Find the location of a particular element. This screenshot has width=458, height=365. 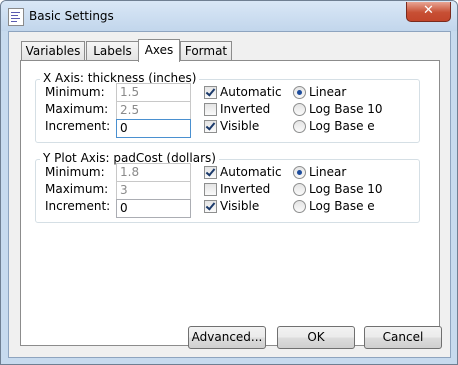

x-log10-radio is located at coordinates (299, 109).